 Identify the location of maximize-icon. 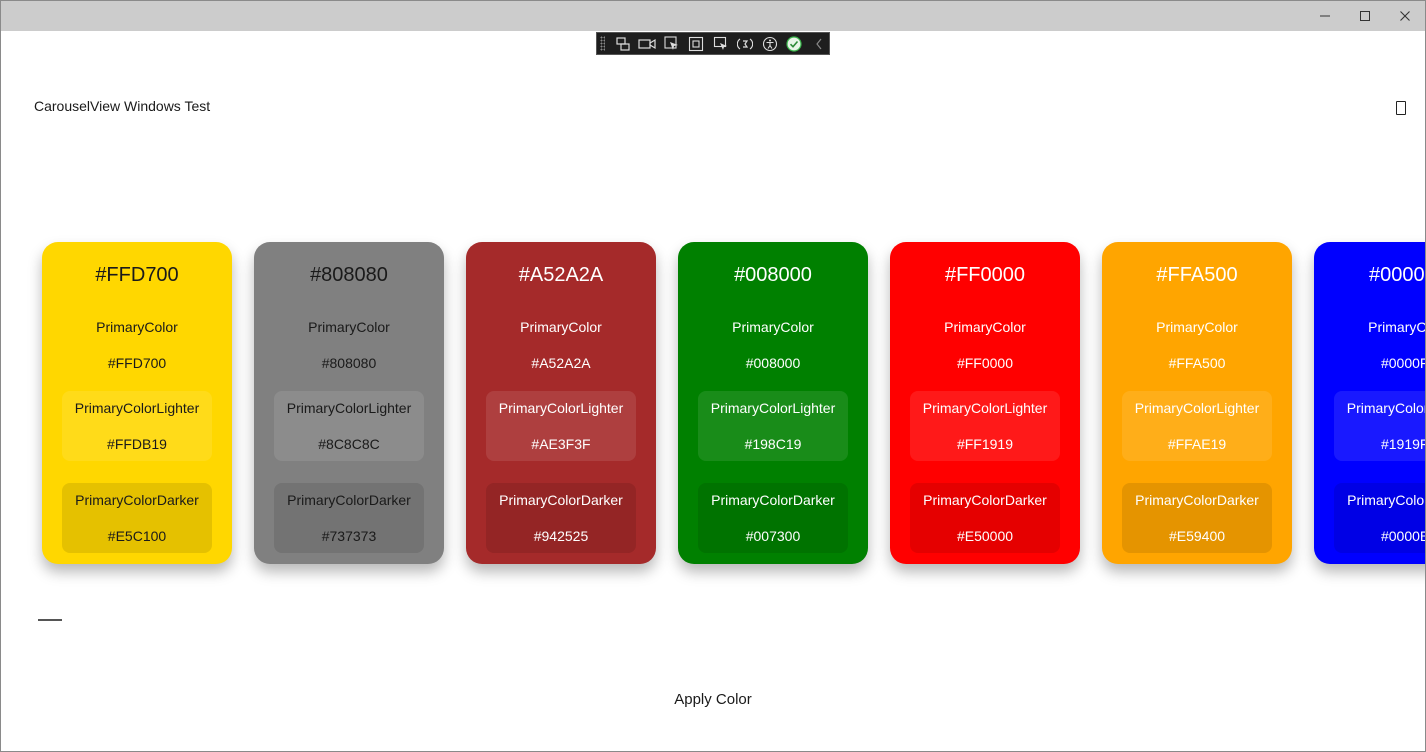
(1365, 16).